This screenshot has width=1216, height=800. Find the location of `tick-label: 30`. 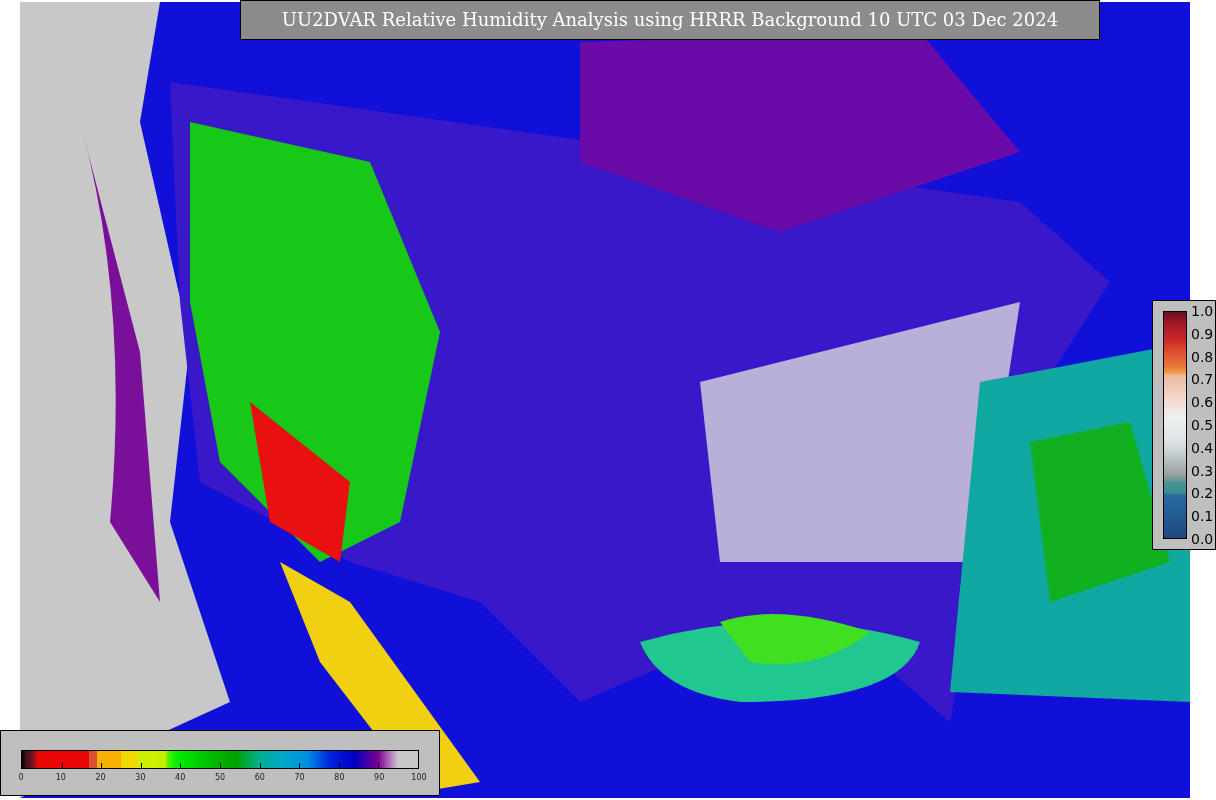

tick-label: 30 is located at coordinates (140, 777).